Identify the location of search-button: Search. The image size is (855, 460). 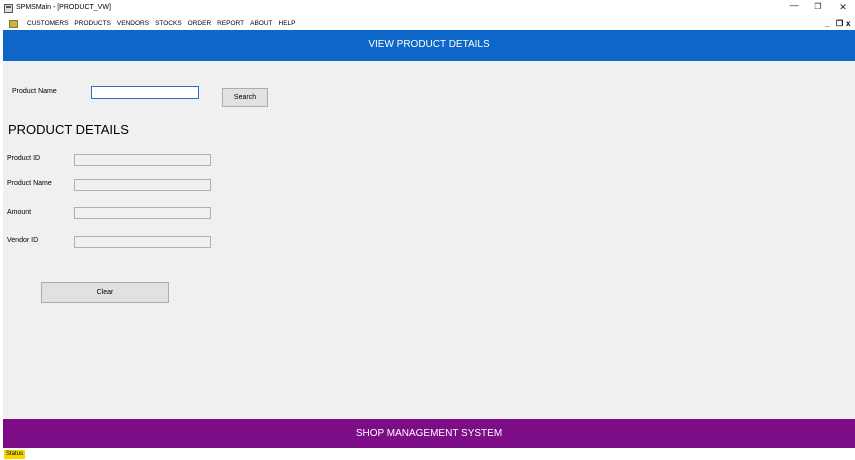
(245, 97).